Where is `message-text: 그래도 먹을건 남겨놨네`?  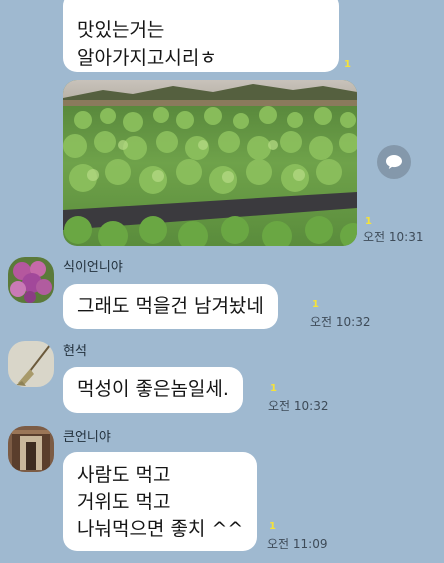
message-text: 그래도 먹을건 남겨놨네 is located at coordinates (170, 306).